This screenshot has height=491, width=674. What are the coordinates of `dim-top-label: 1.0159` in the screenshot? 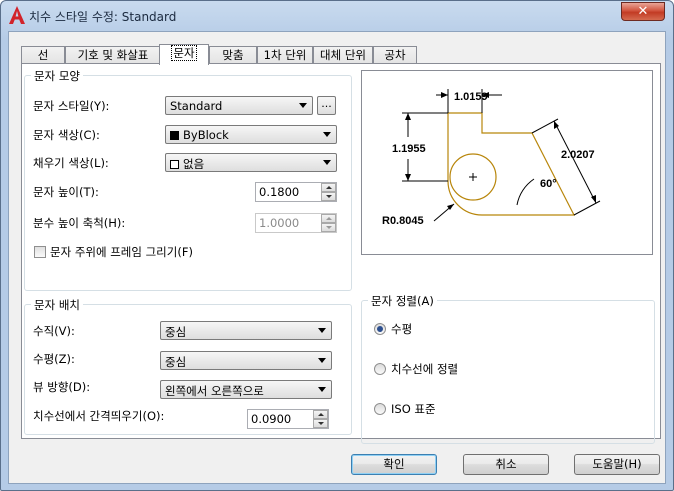 It's located at (471, 97).